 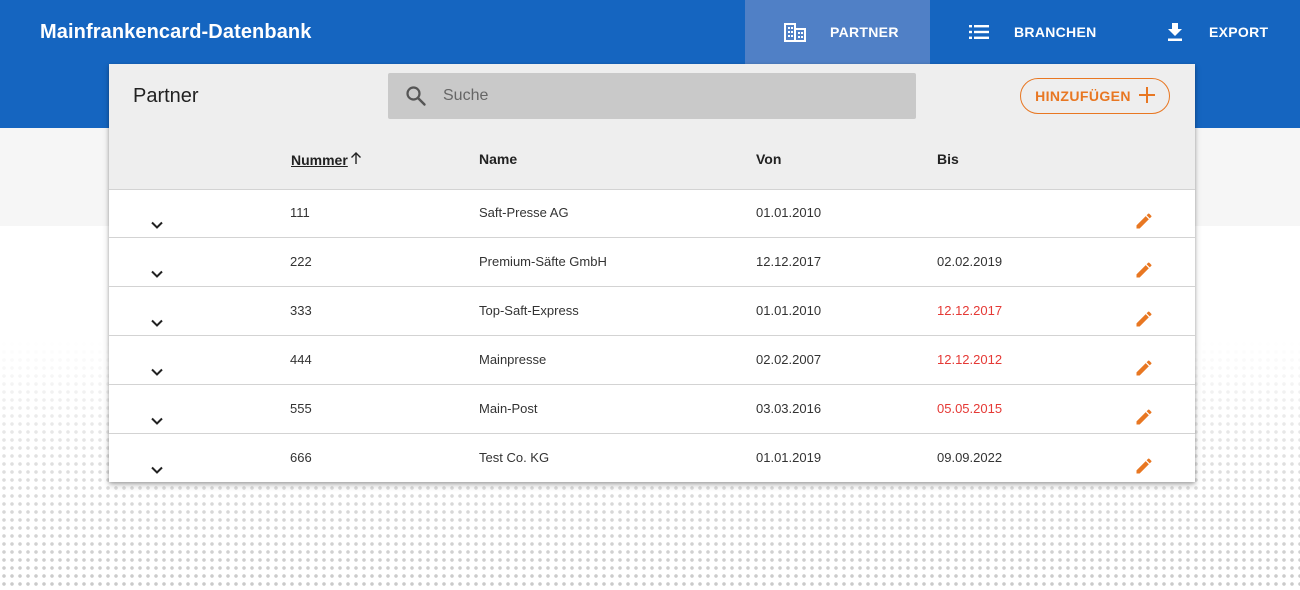 I want to click on cell-bis: 05.05.2015, so click(x=970, y=408).